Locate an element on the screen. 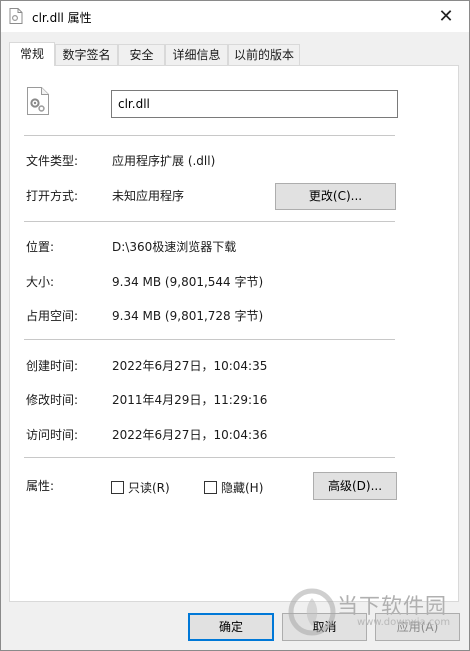 The height and width of the screenshot is (651, 470). size-on-disk-value: 9.34 MB (9,801,728 字节) is located at coordinates (188, 316).